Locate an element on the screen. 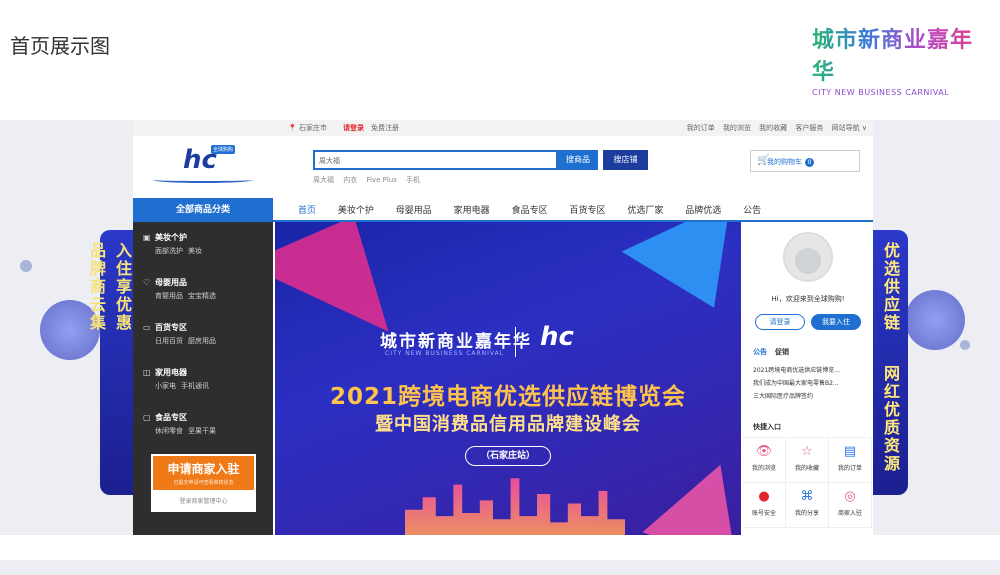  location-label: 📍 石家庄市 is located at coordinates (307, 128).